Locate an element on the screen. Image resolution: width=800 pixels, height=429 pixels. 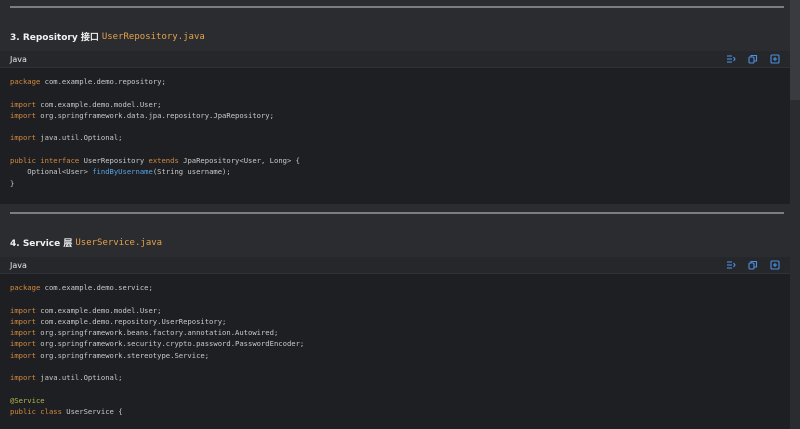
code-line: public class UserService { is located at coordinates (395, 411).